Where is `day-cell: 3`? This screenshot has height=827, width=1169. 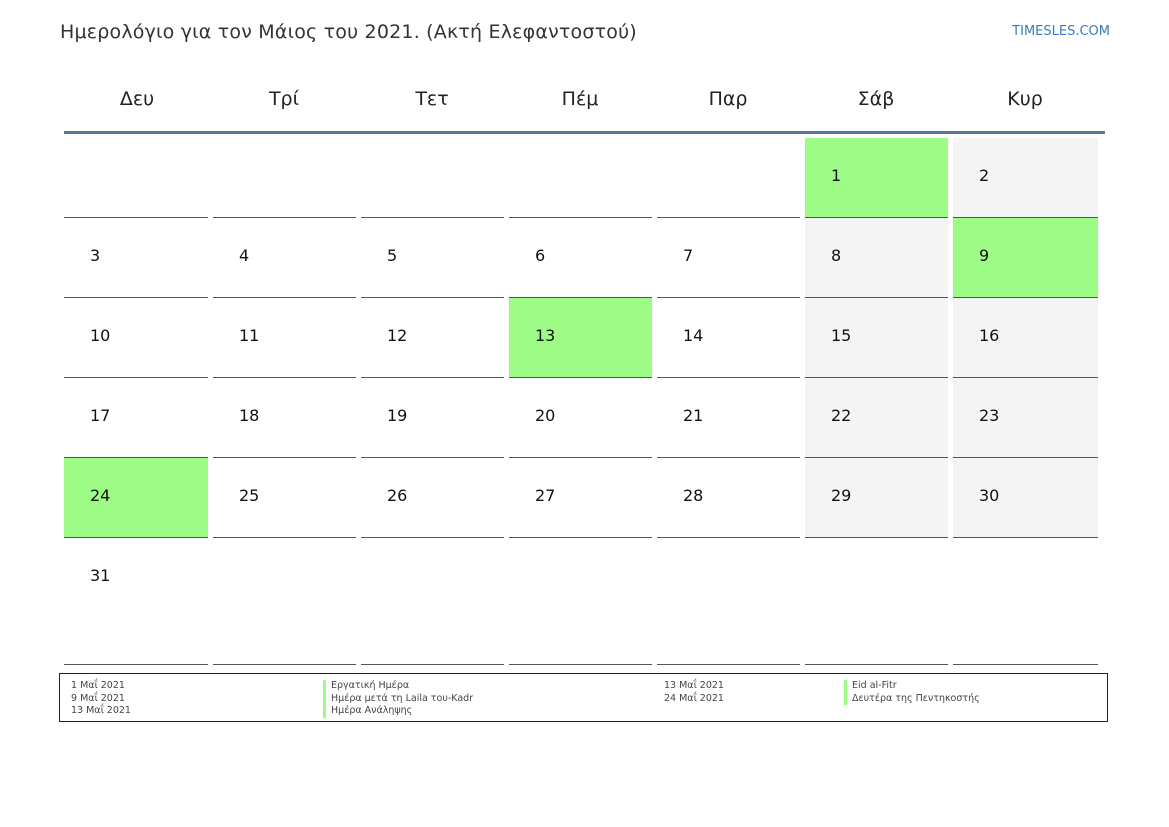 day-cell: 3 is located at coordinates (136, 258).